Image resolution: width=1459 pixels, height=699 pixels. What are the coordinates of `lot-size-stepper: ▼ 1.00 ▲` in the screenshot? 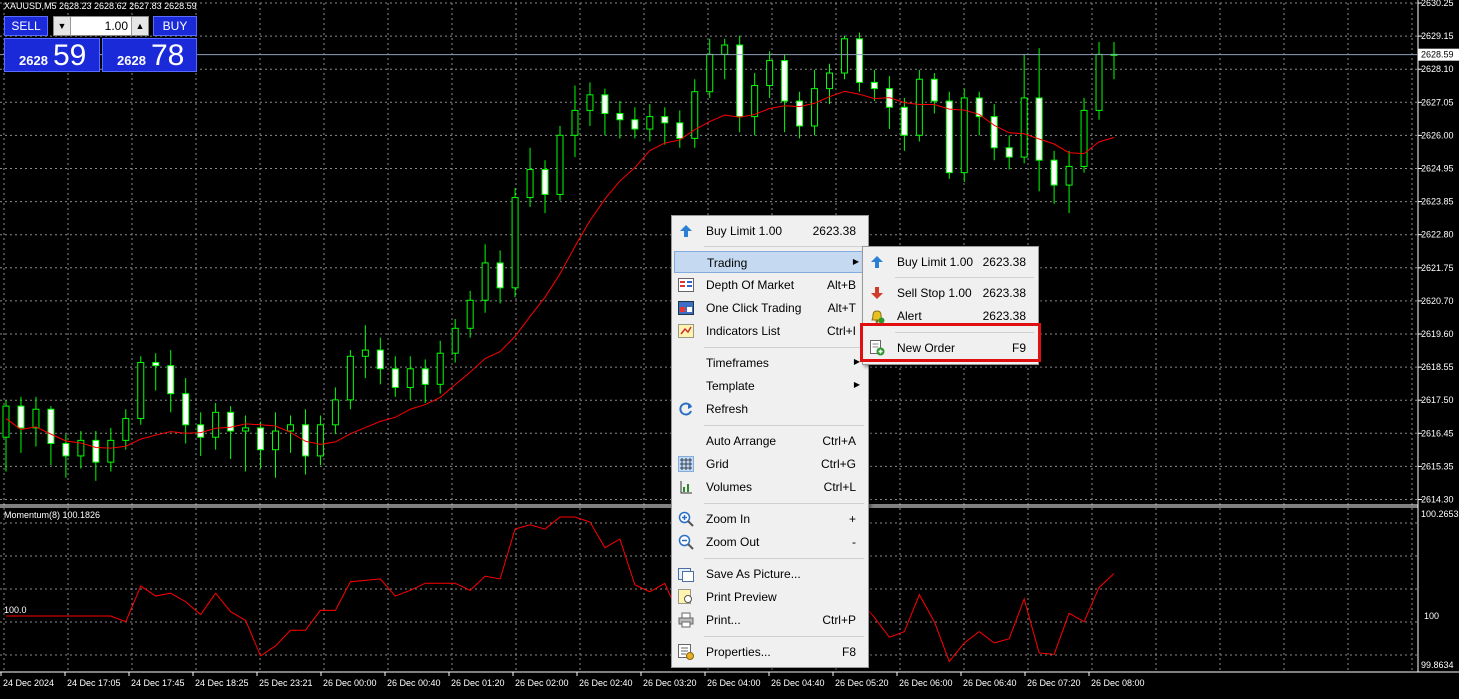 It's located at (101, 26).